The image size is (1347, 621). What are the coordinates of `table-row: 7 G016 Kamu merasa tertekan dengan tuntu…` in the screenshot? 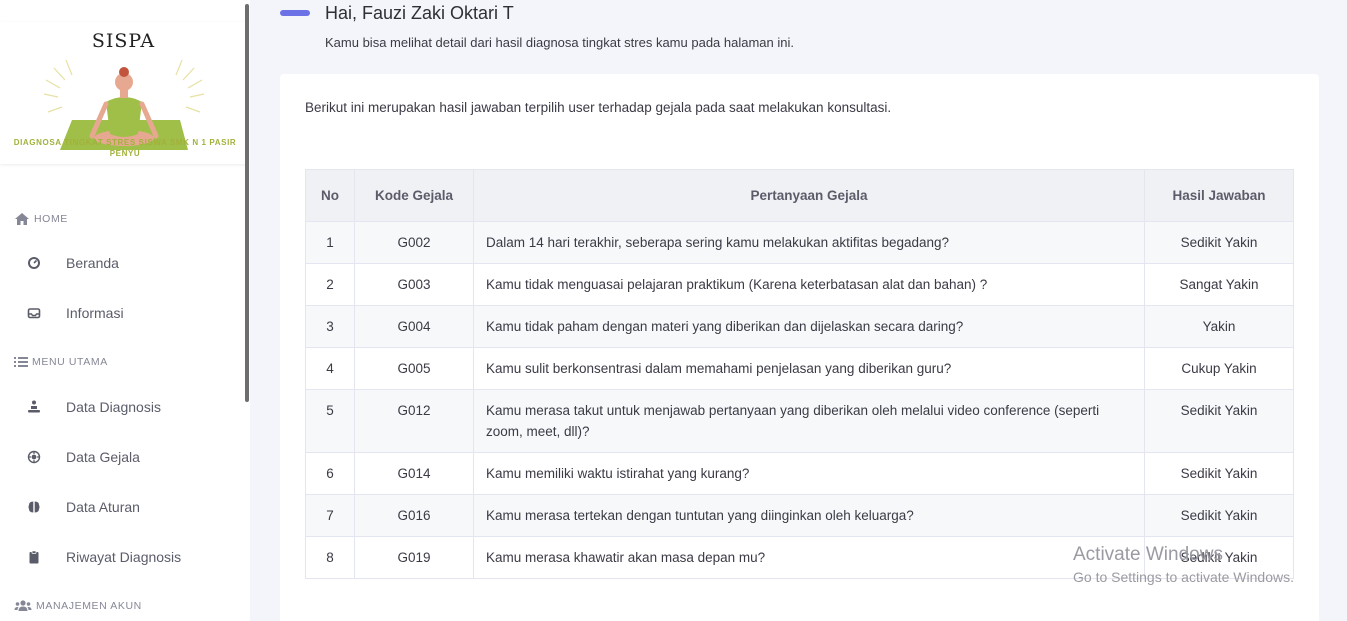 It's located at (799, 515).